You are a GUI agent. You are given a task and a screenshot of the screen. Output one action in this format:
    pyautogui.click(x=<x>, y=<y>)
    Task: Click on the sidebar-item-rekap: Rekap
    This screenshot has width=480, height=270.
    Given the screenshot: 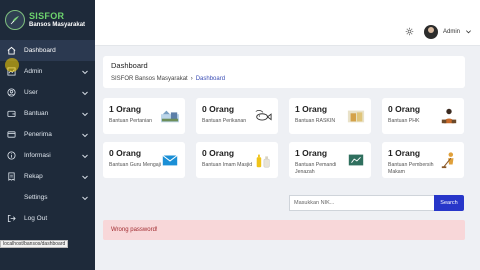 What is the action you would take?
    pyautogui.click(x=47, y=176)
    